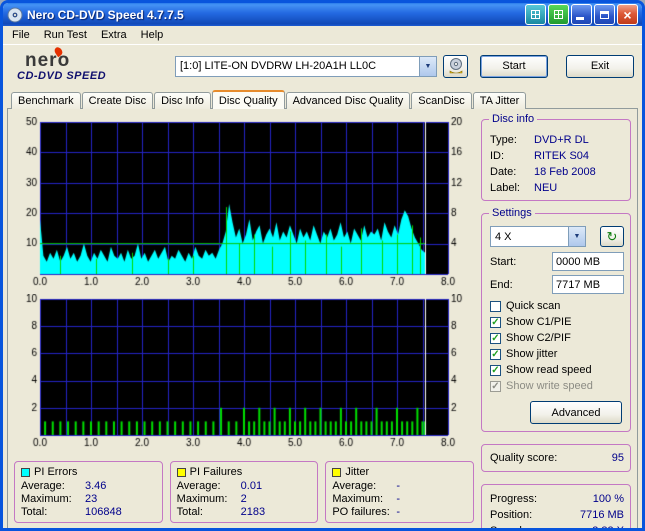  Describe the element at coordinates (62, 75) in the screenshot. I see `logo-subtext: CD-DVD SPEED` at that location.